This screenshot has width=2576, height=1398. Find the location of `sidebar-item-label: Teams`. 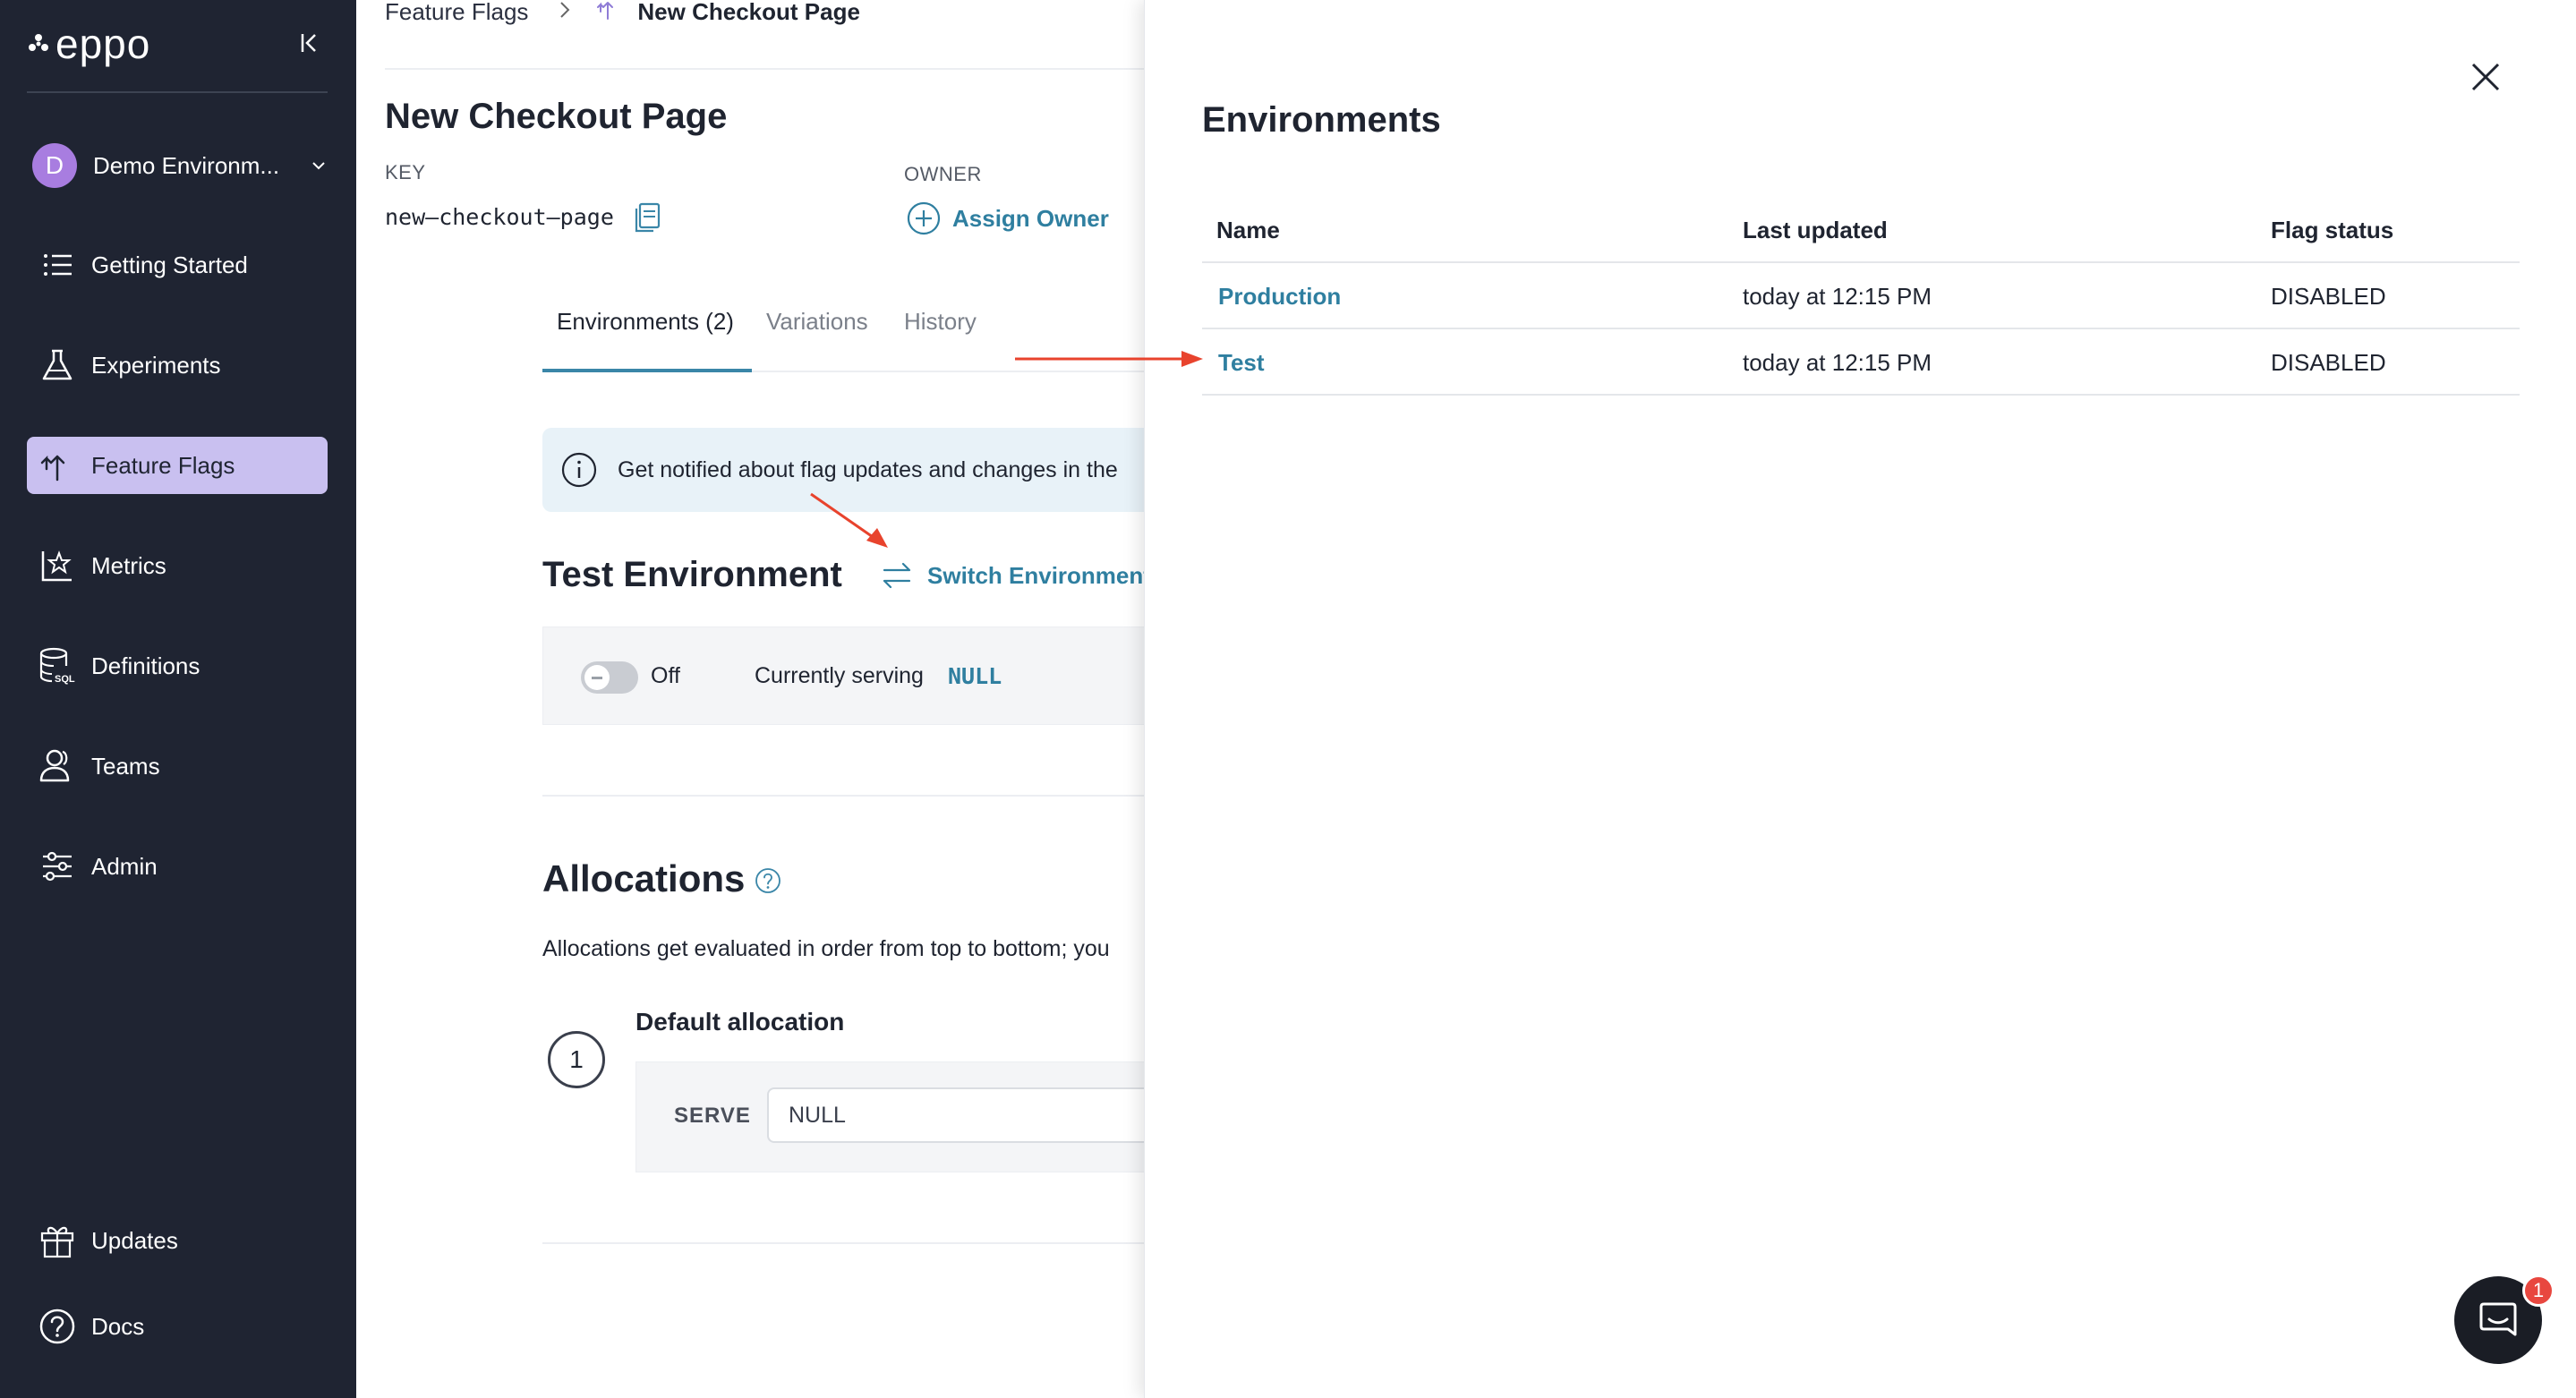

sidebar-item-label: Teams is located at coordinates (125, 766).